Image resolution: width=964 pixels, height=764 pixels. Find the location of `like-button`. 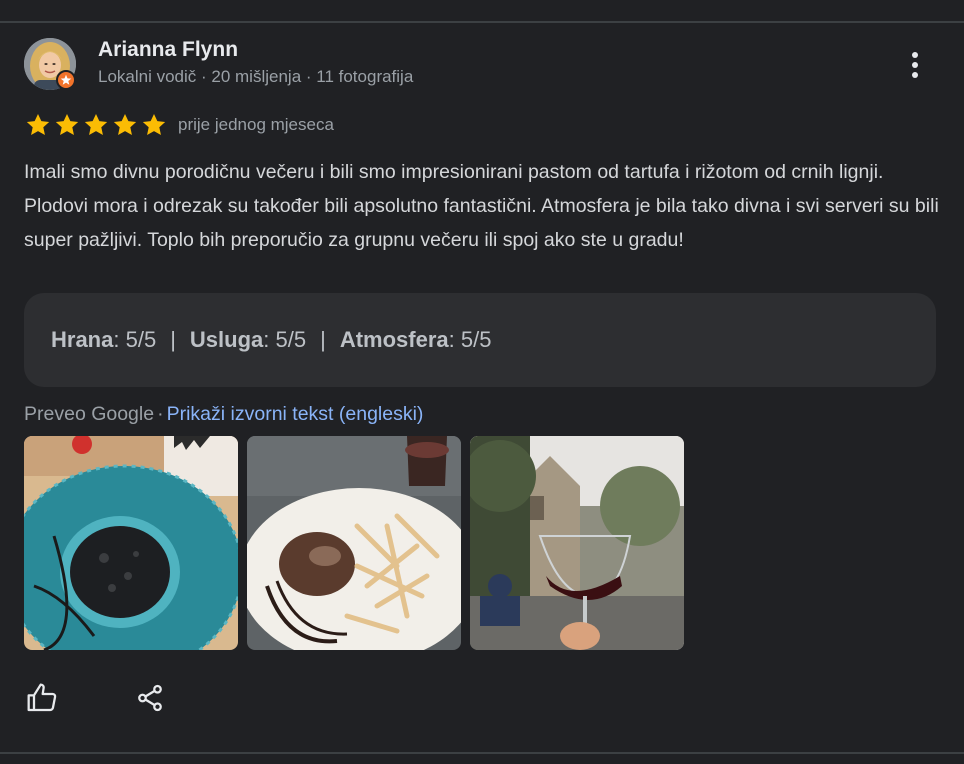

like-button is located at coordinates (42, 698).